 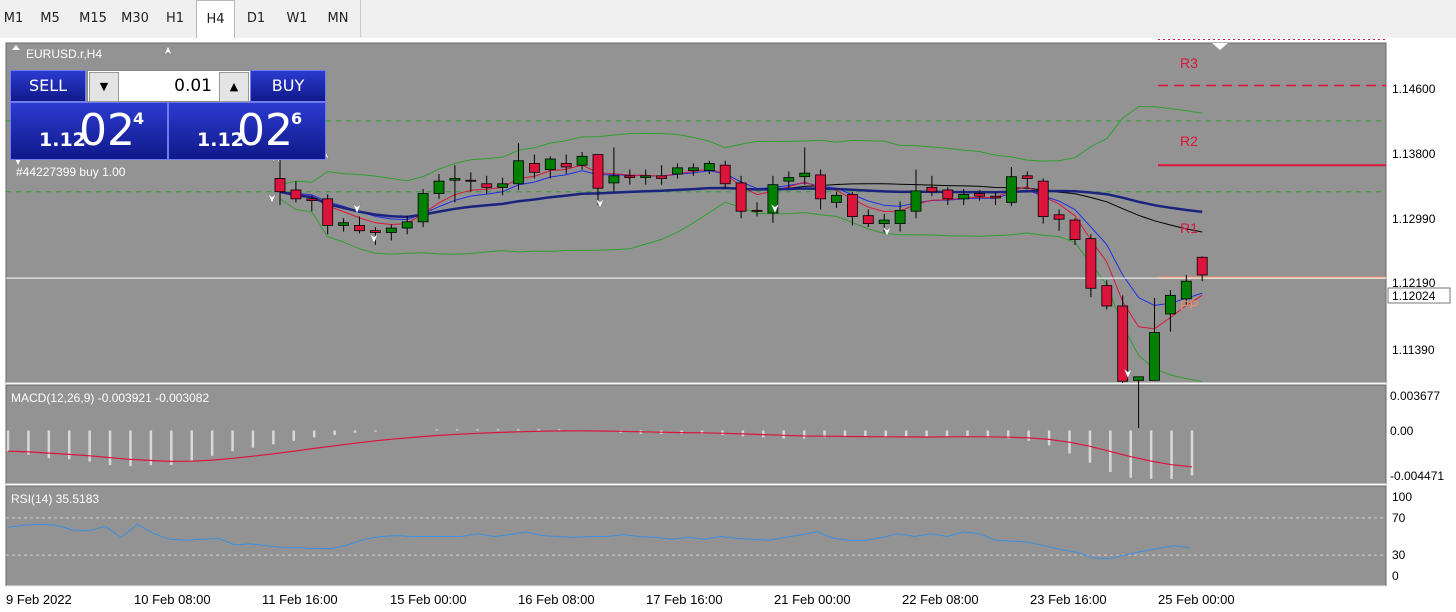 I want to click on lot-size-field: ▼ 0.01 ▲, so click(x=169, y=86).